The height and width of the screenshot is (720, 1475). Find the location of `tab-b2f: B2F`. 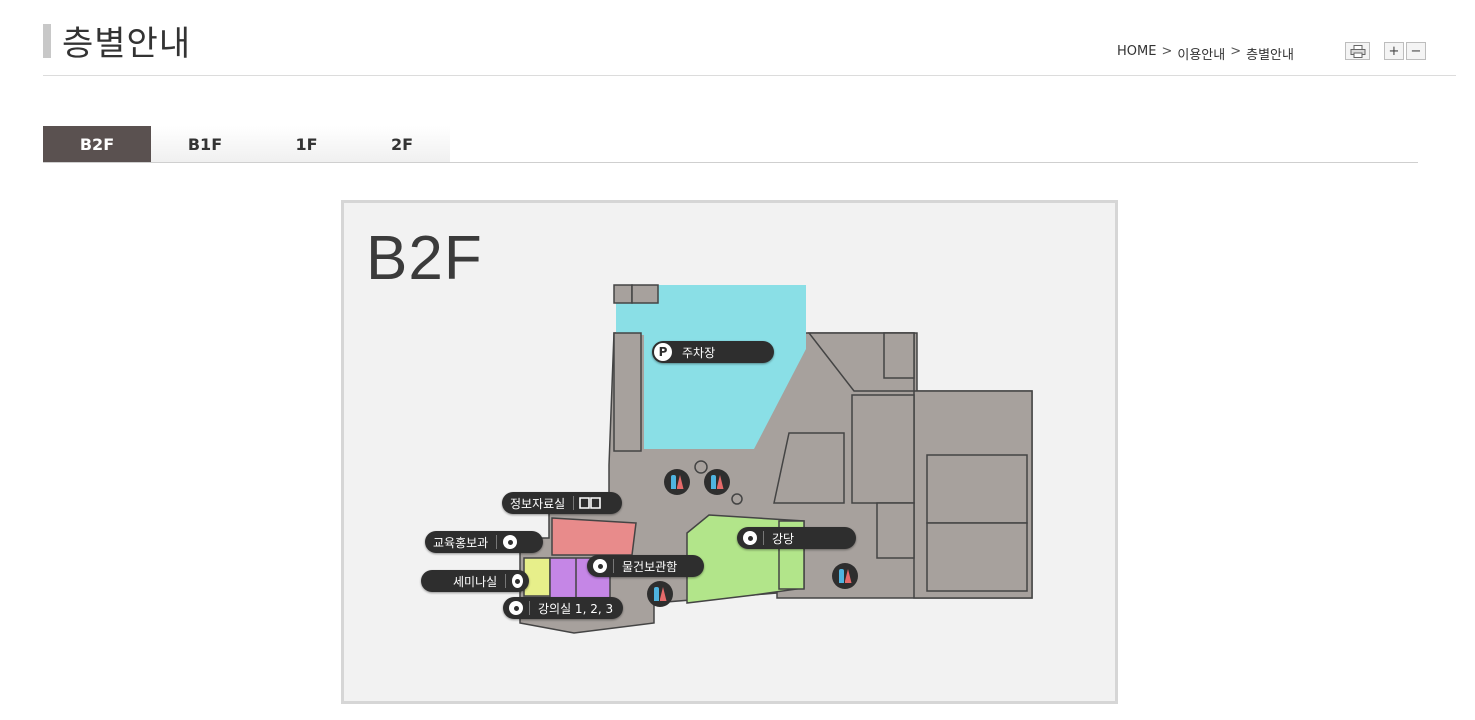

tab-b2f: B2F is located at coordinates (97, 144).